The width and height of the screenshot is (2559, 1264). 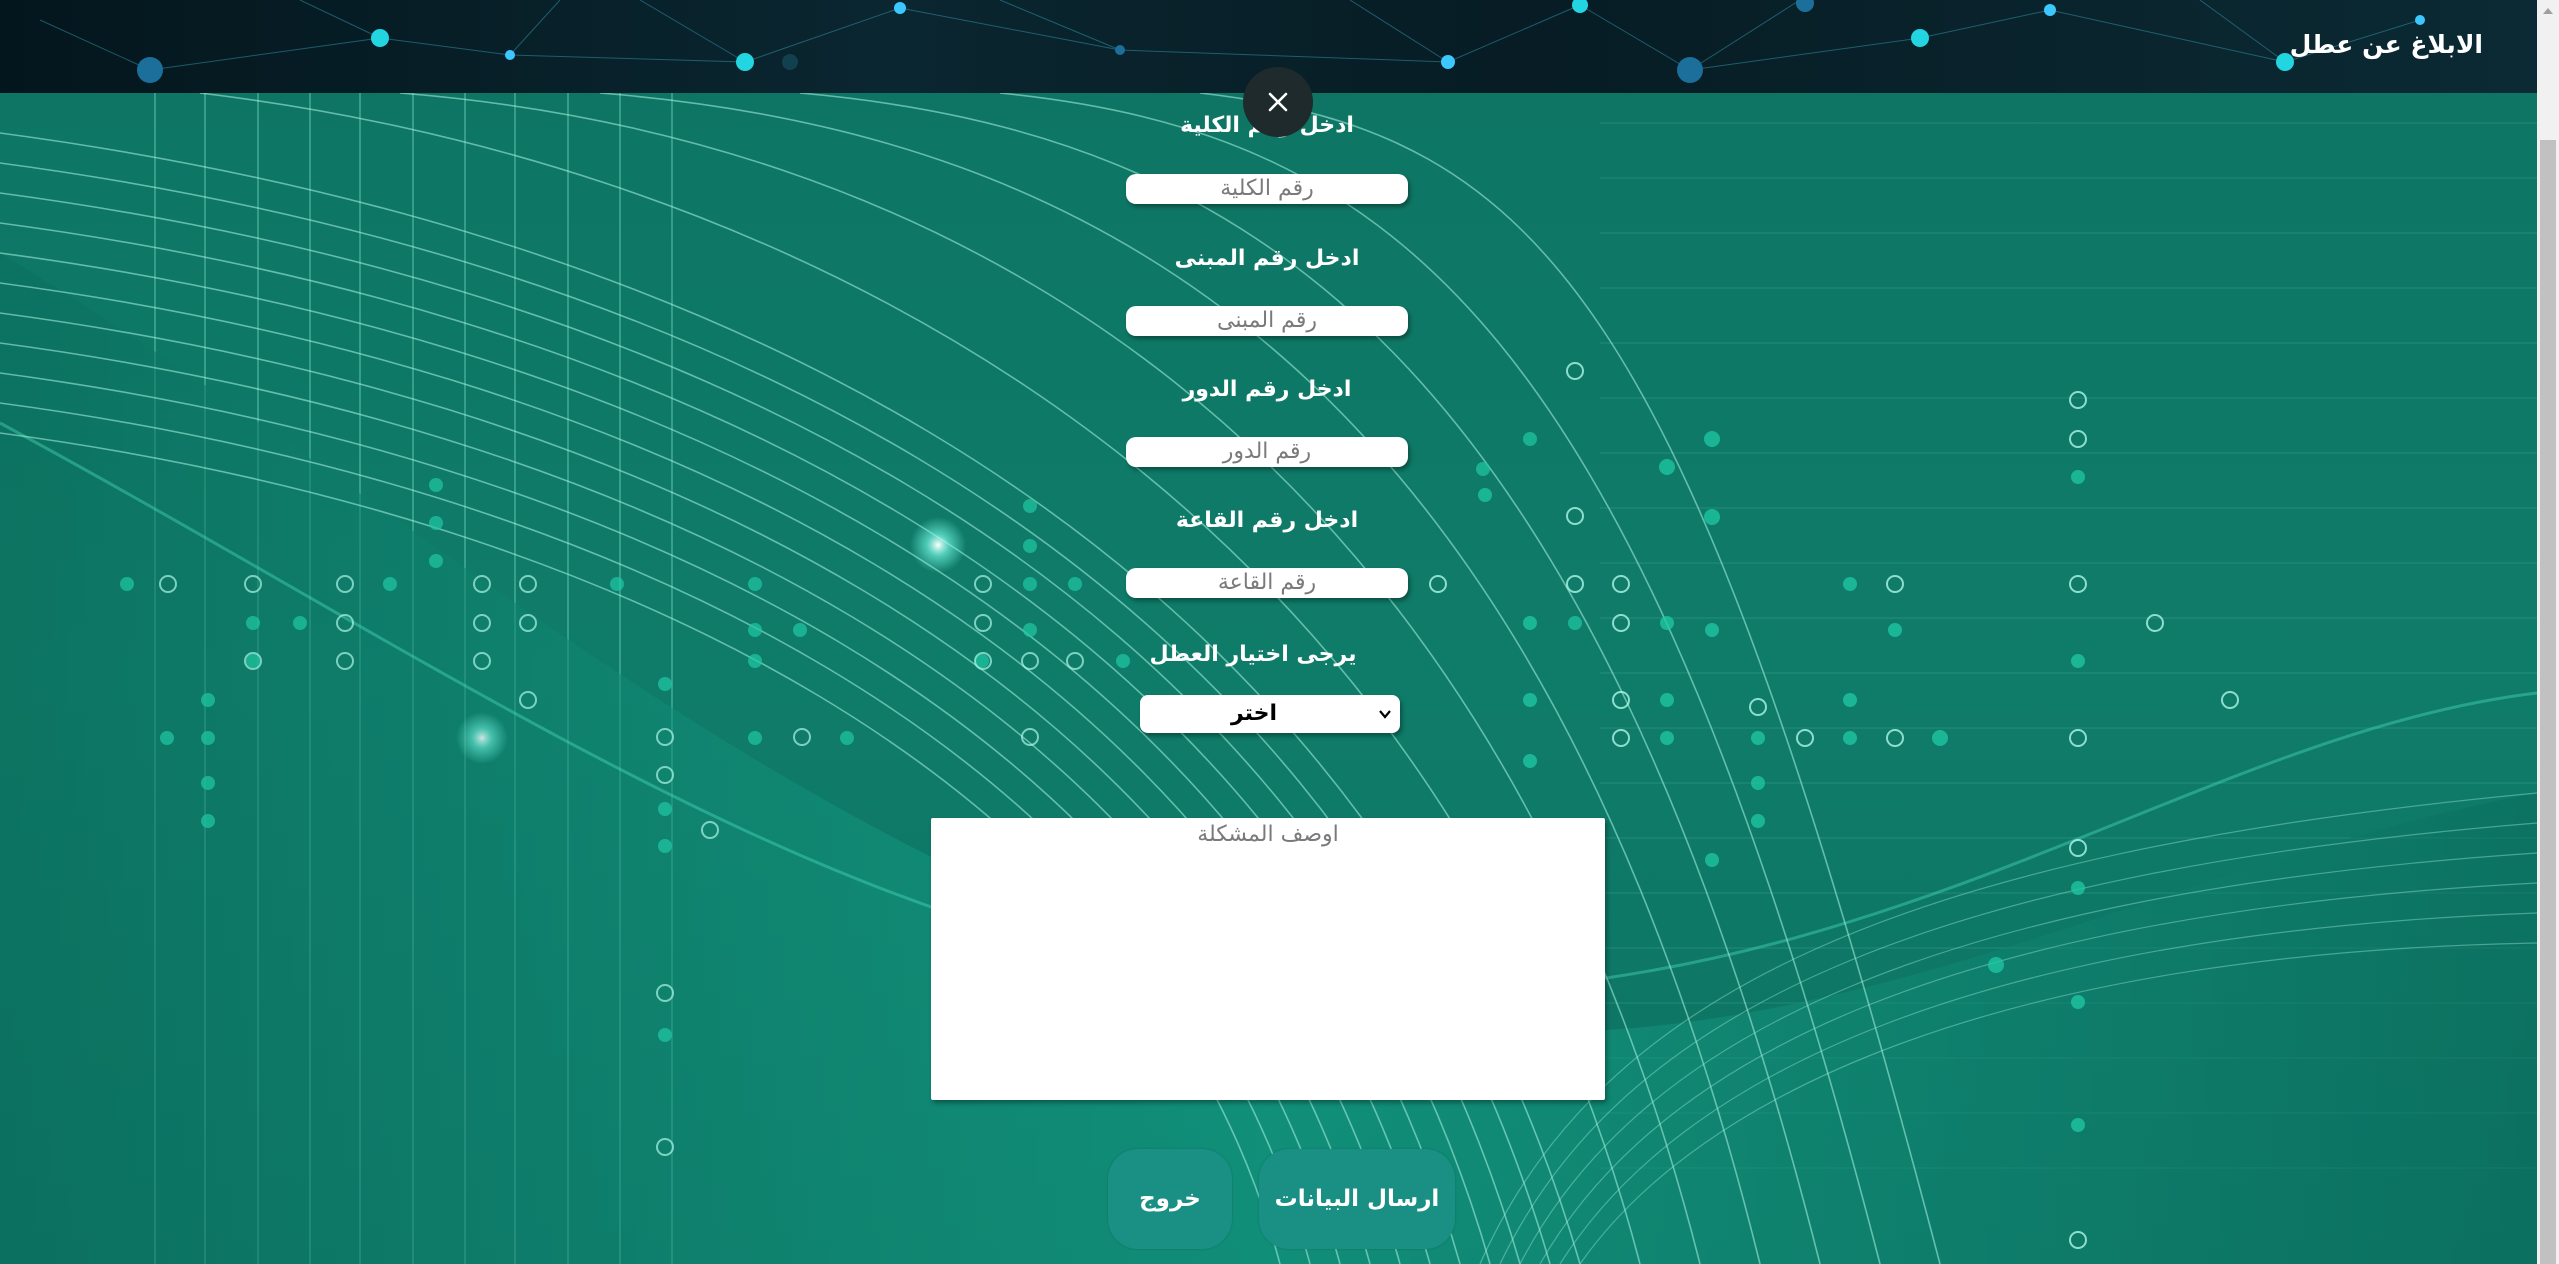 I want to click on description-placeholder: اوصف المشكلة, so click(x=1268, y=834).